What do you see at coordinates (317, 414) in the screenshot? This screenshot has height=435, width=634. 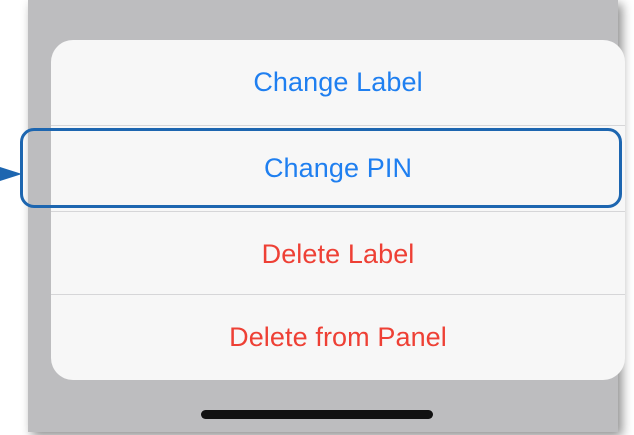 I see `home-indicator-bar` at bounding box center [317, 414].